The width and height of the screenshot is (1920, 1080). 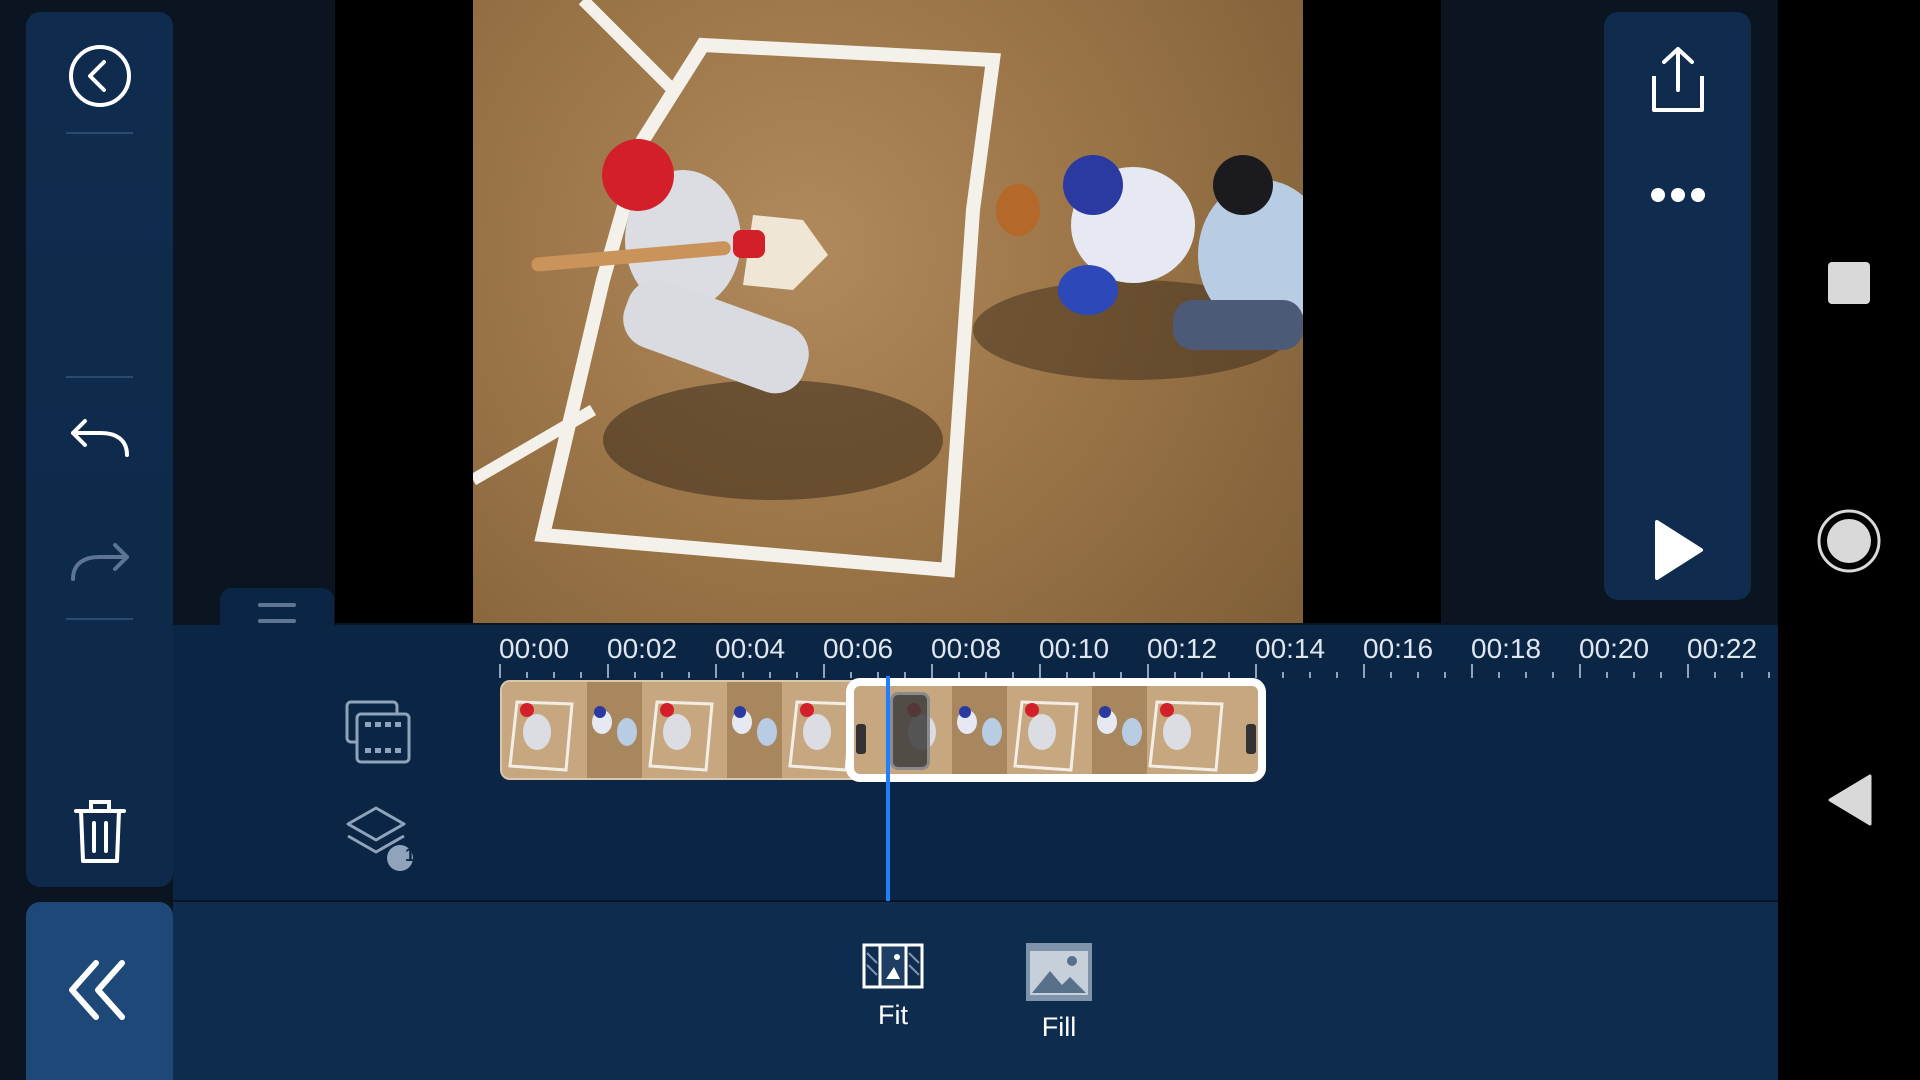 I want to click on media-library-icon, so click(x=378, y=732).